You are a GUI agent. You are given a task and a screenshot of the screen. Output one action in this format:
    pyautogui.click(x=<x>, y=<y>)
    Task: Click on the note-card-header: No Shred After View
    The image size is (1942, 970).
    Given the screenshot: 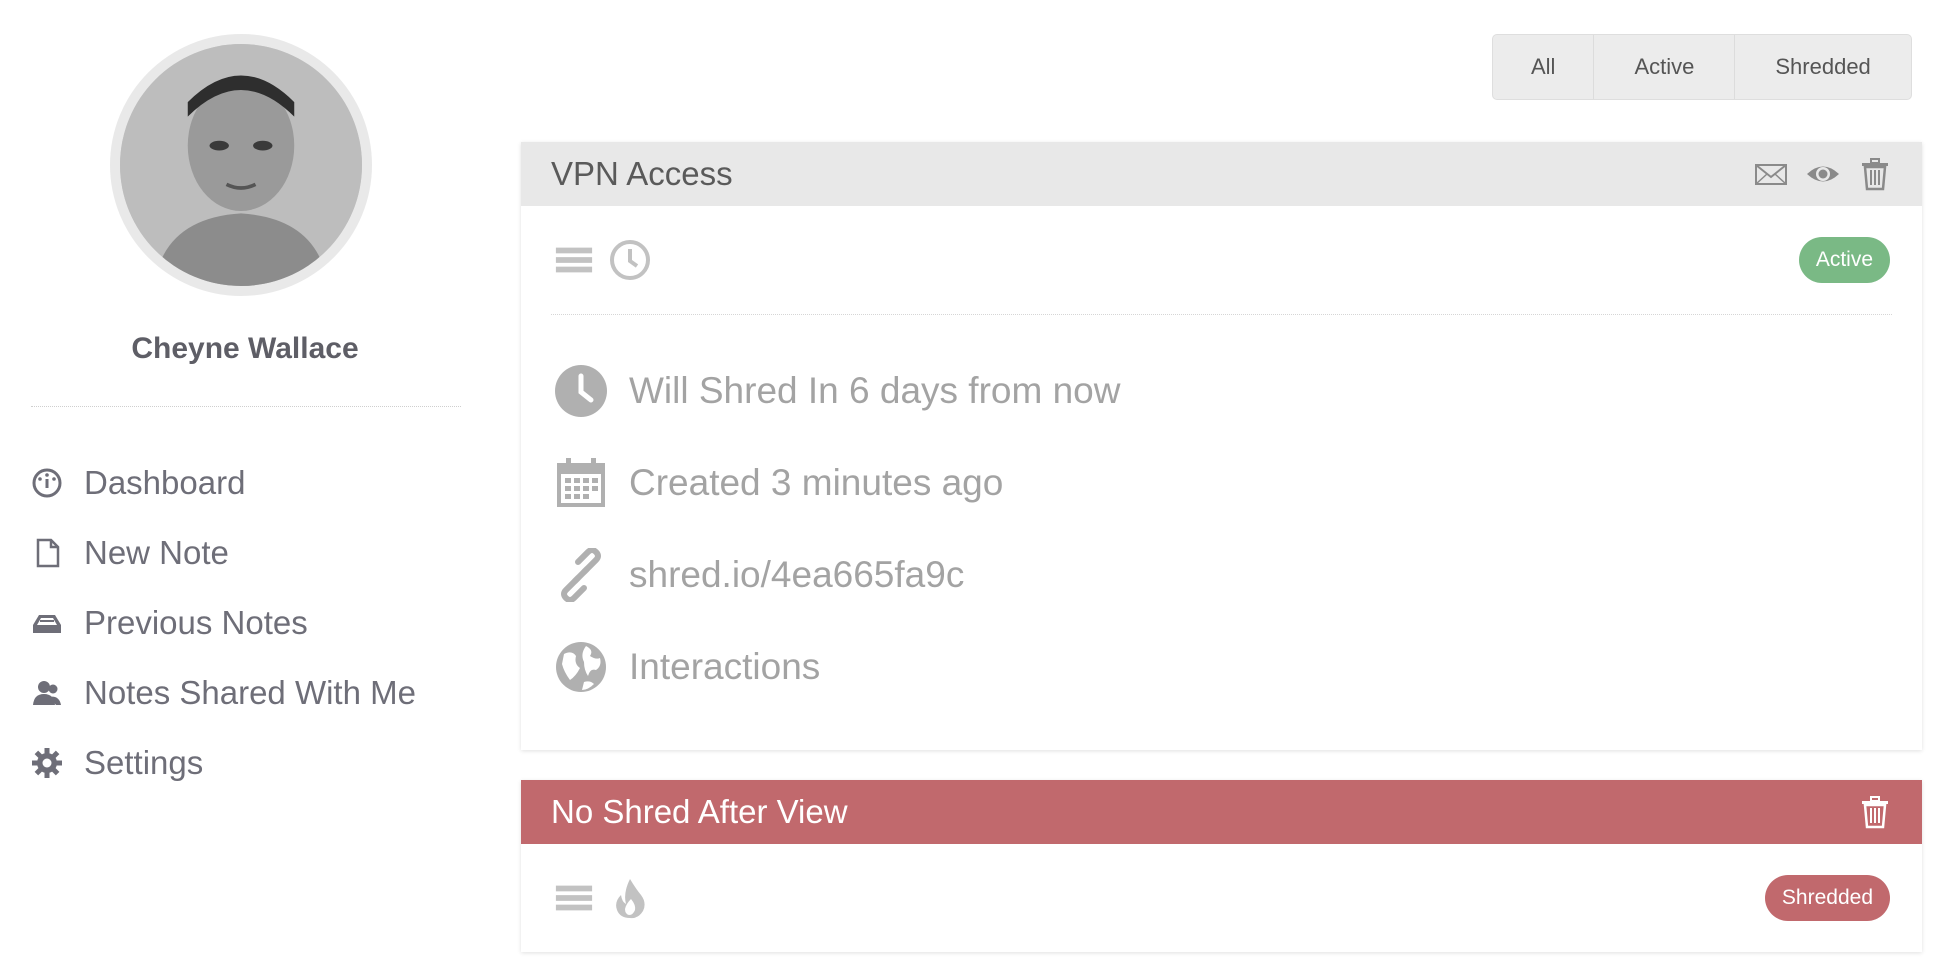 What is the action you would take?
    pyautogui.click(x=1221, y=812)
    